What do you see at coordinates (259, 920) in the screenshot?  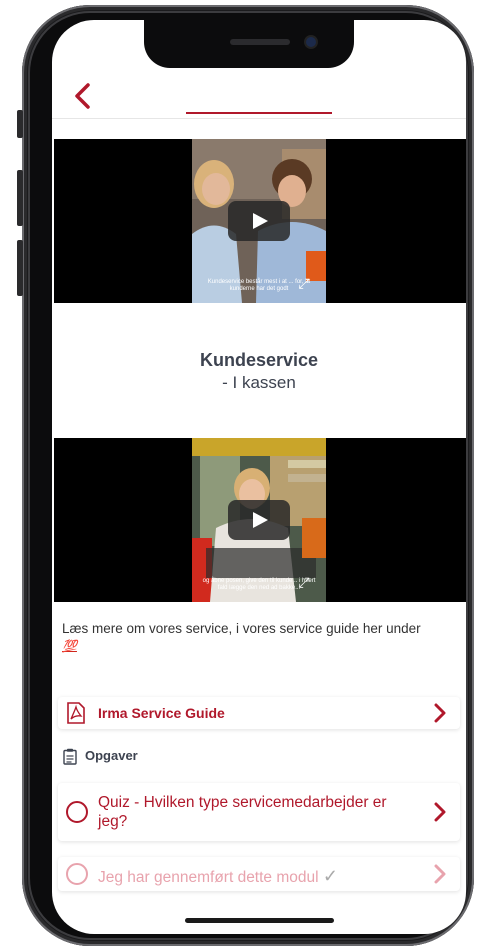 I see `home-indicator` at bounding box center [259, 920].